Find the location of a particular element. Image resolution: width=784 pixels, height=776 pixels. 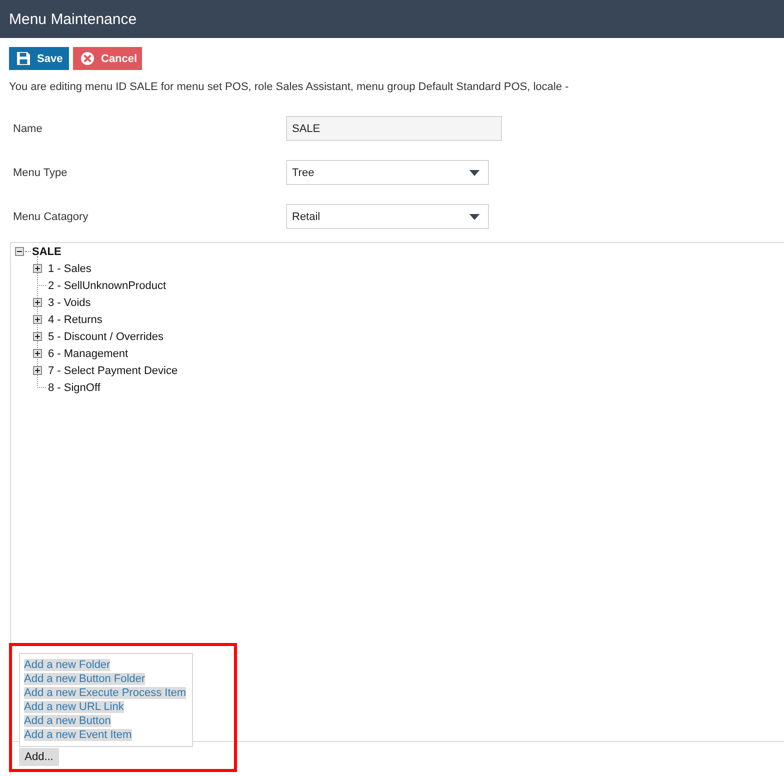

cancel-button: Cancel is located at coordinates (107, 58).